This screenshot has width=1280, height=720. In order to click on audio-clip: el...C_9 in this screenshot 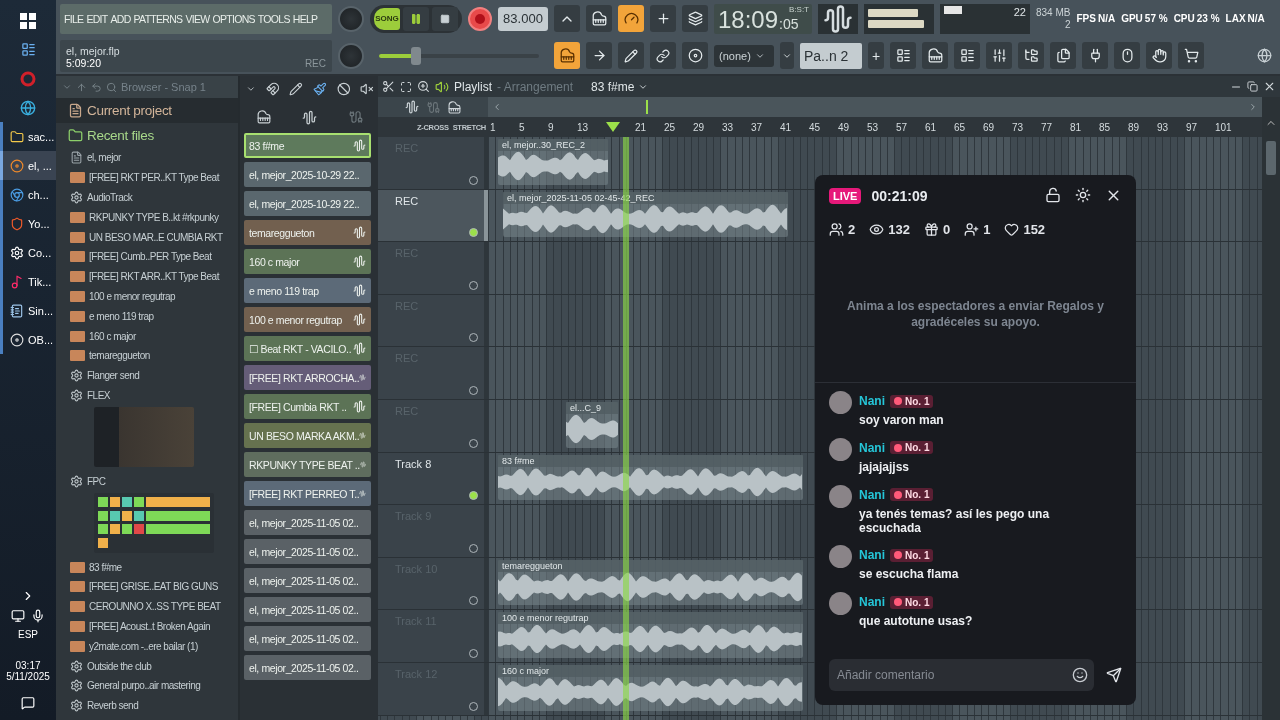, I will do `click(592, 424)`.